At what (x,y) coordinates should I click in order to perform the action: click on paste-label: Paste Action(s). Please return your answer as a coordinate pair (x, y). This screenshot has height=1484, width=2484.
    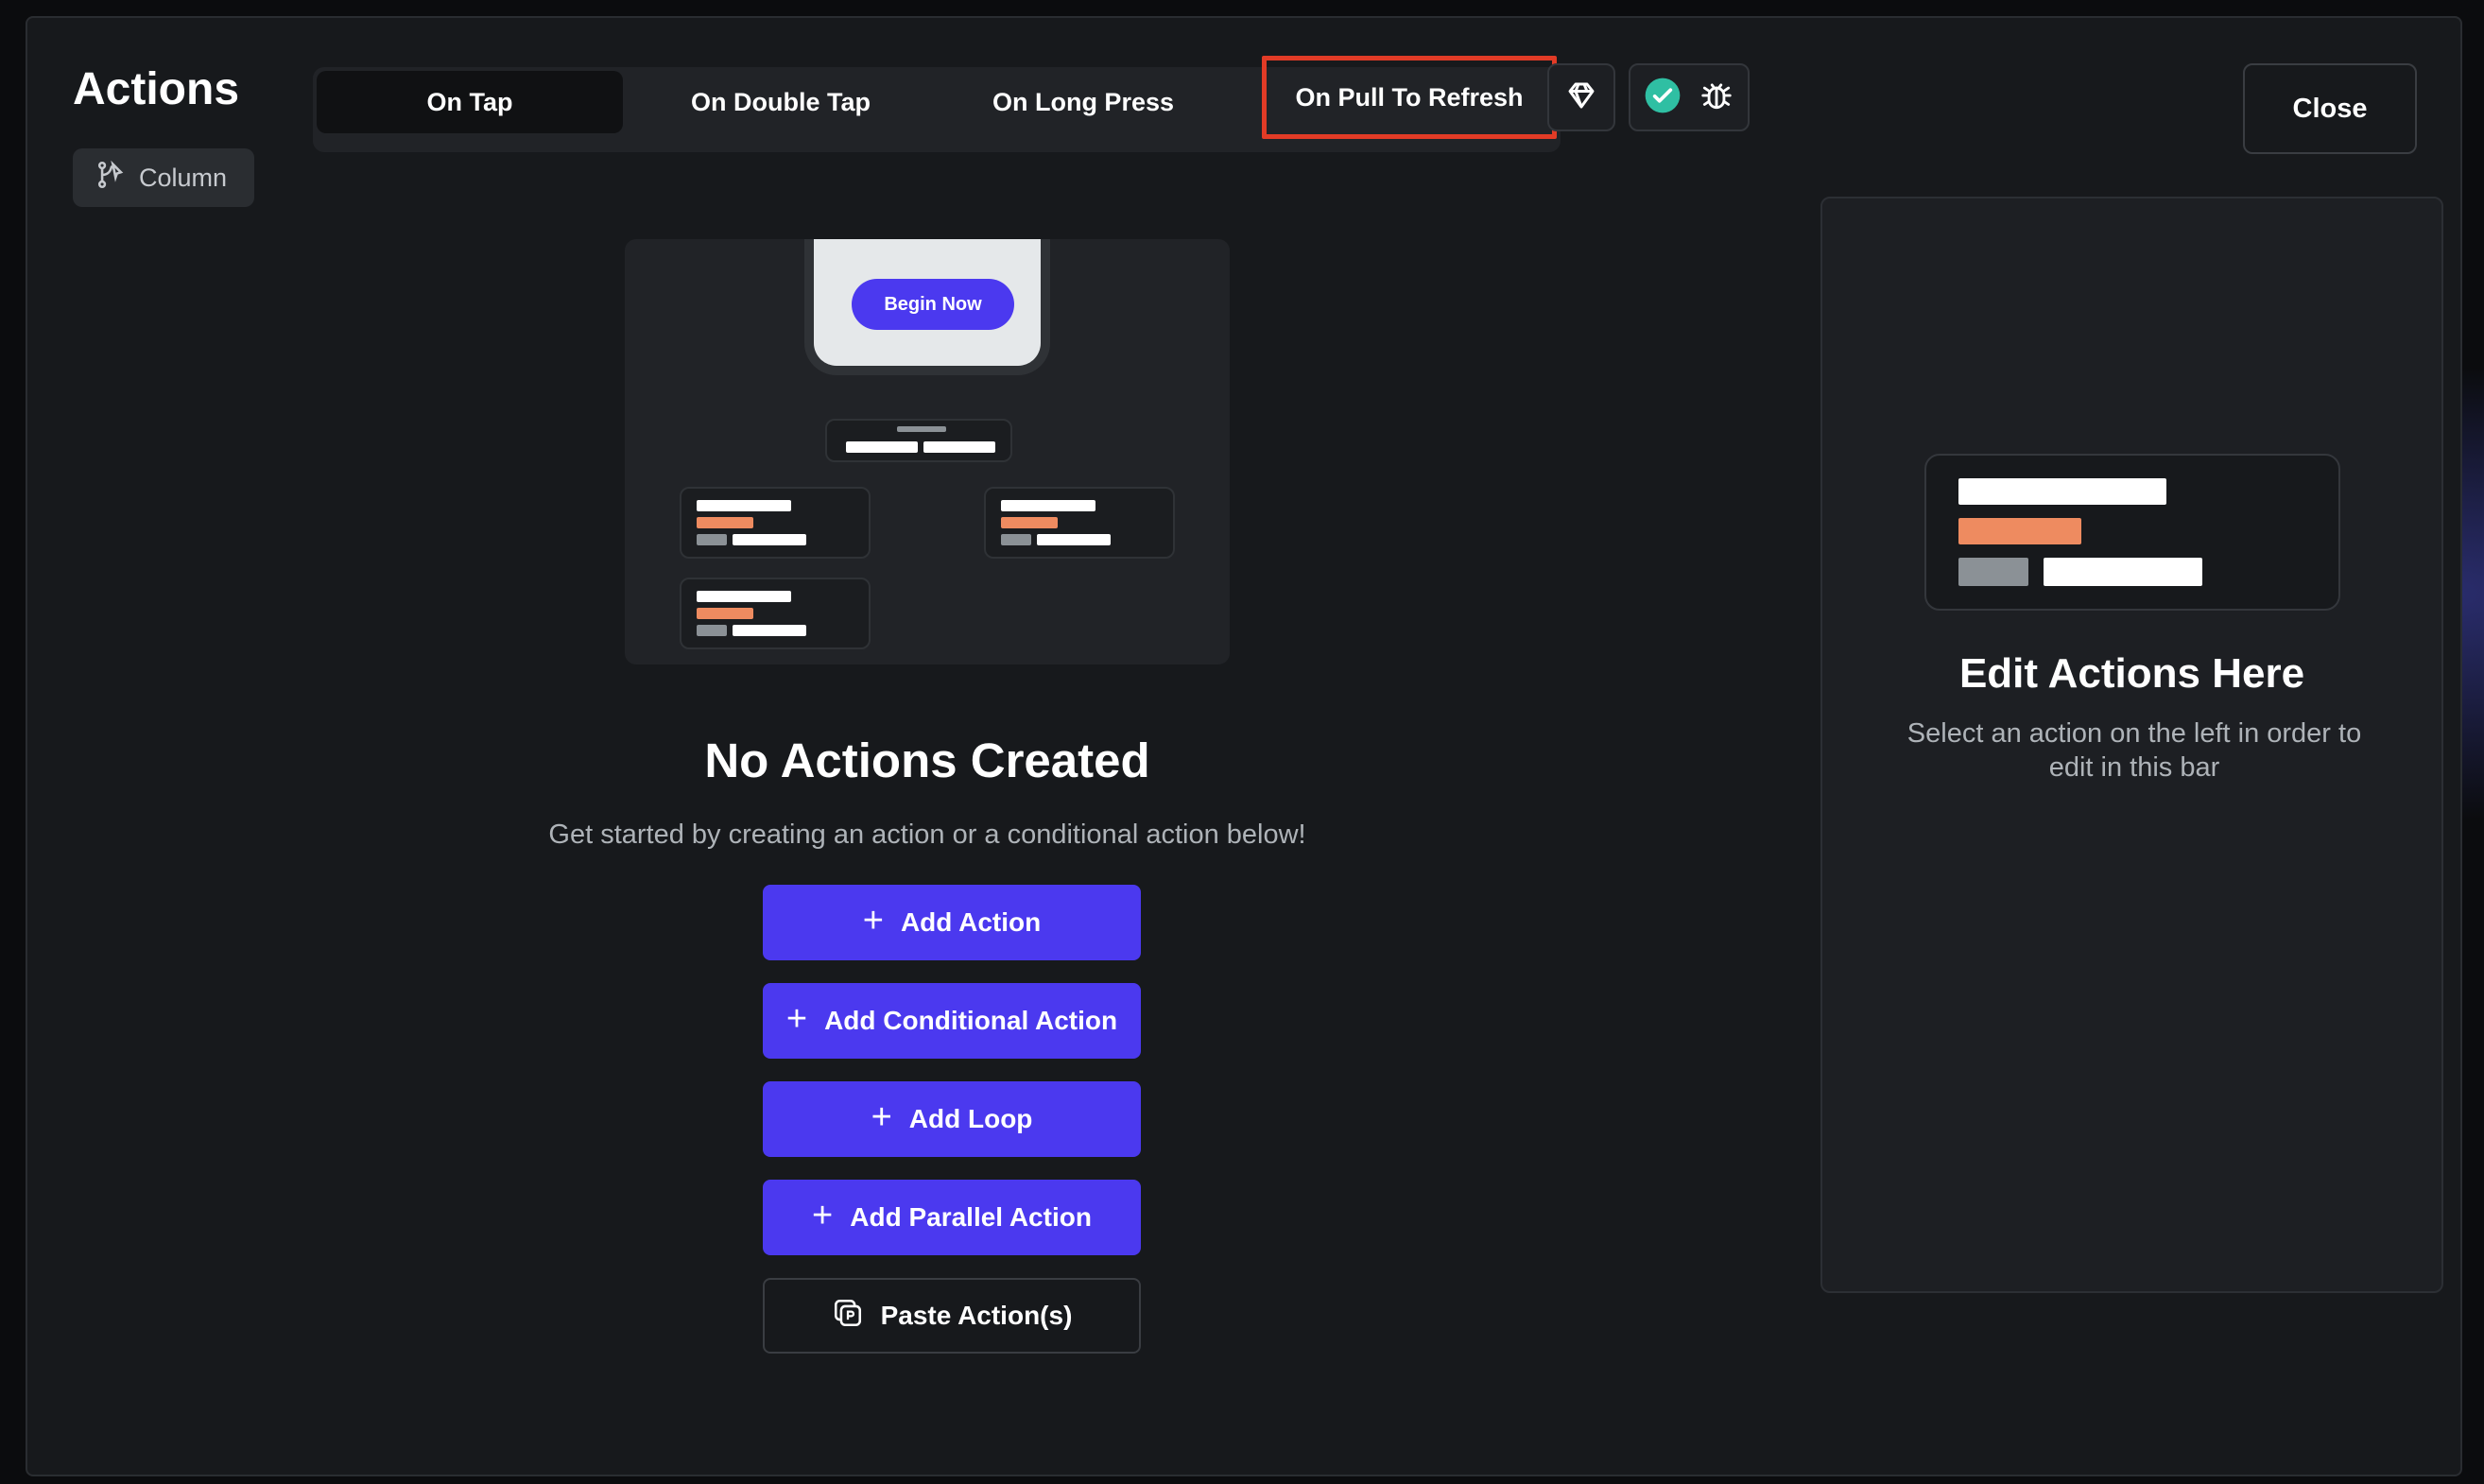
    Looking at the image, I should click on (977, 1315).